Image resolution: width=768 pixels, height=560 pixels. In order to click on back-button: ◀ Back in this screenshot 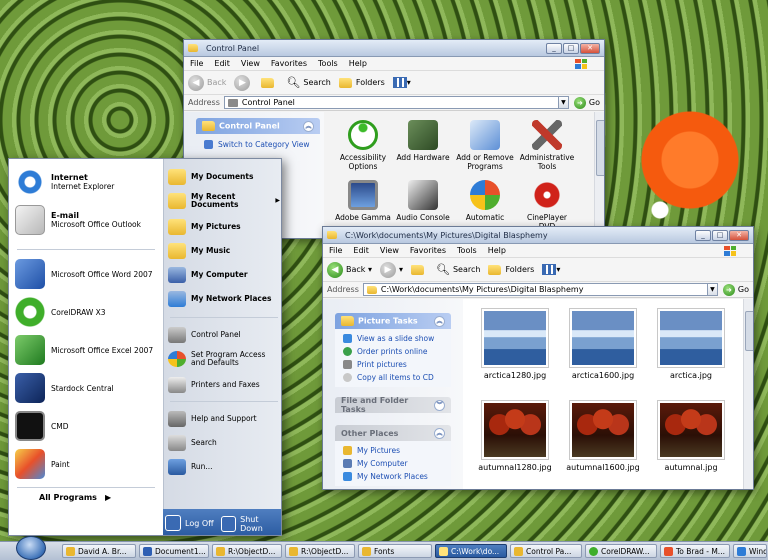, I will do `click(207, 82)`.